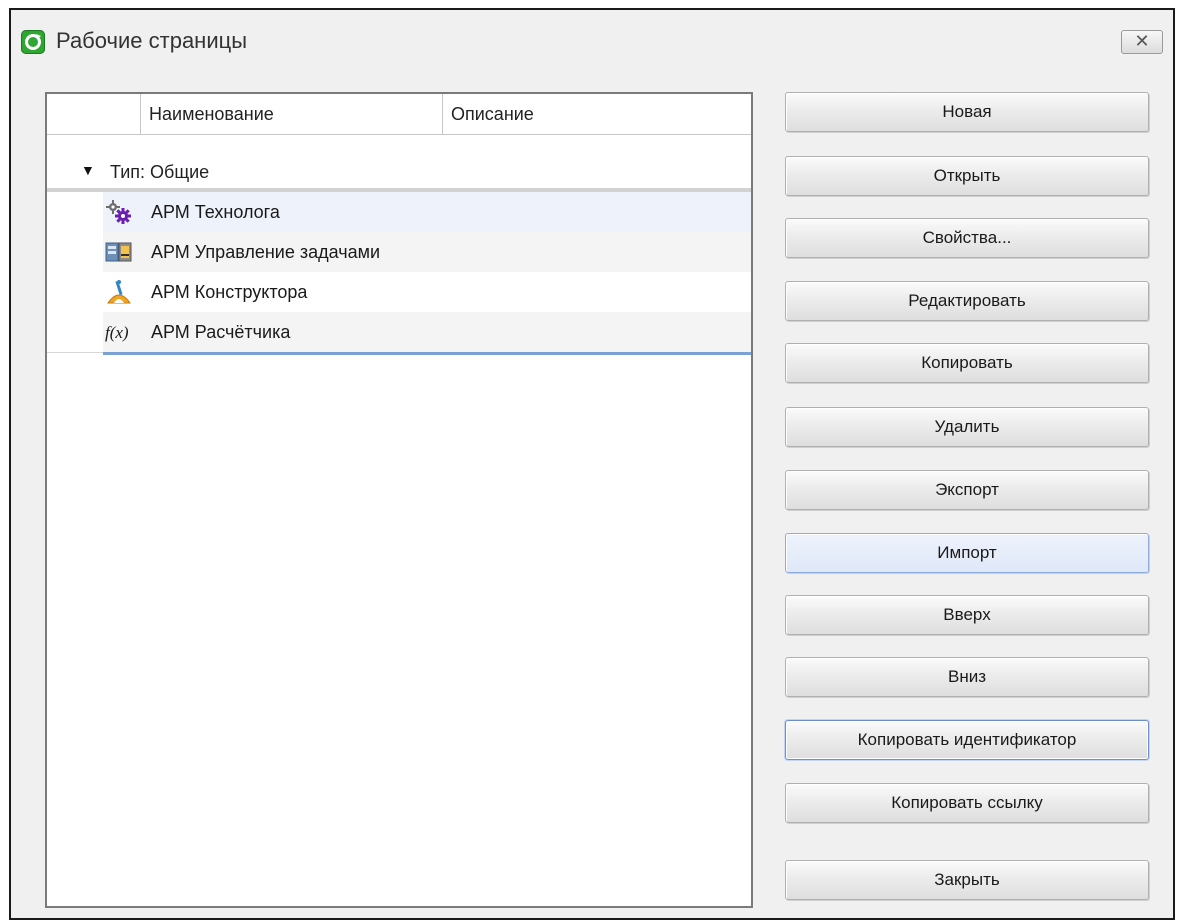 This screenshot has width=1179, height=924. I want to click on list-item-label: АРМ Расчётчика, so click(221, 332).